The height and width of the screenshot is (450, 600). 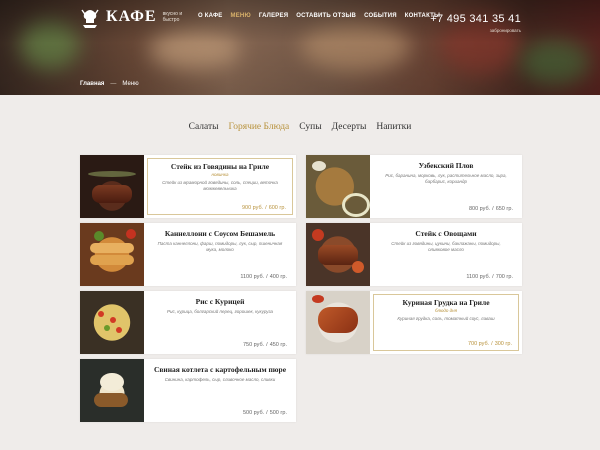 I want to click on tab-drinks: Напитки, so click(x=393, y=127).